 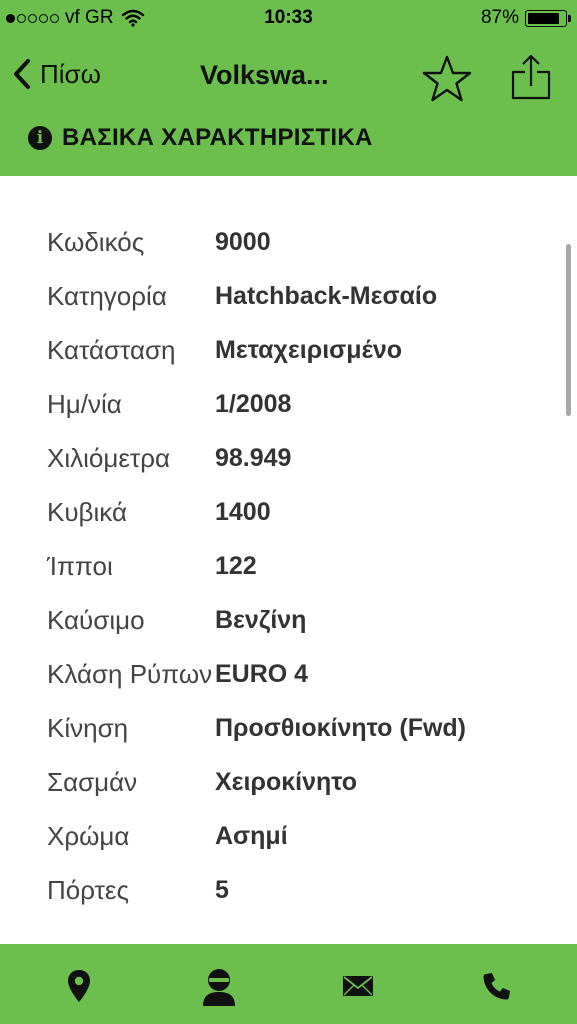 What do you see at coordinates (88, 728) in the screenshot?
I see `spec-label: Κίνηση` at bounding box center [88, 728].